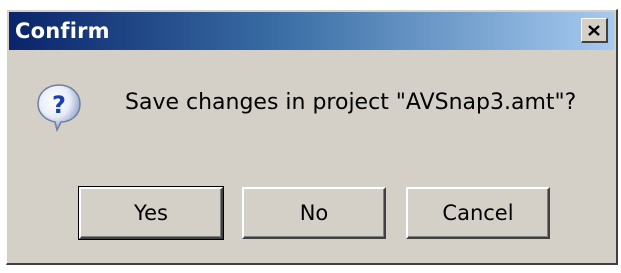 This screenshot has height=273, width=621. What do you see at coordinates (62, 31) in the screenshot?
I see `dialog-title: Confirm` at bounding box center [62, 31].